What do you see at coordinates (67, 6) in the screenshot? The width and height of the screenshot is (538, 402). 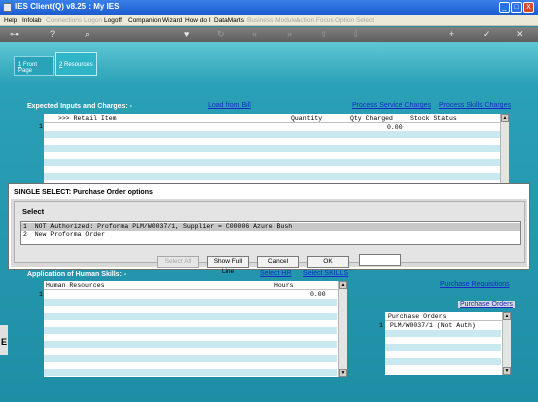 I see `window-title: IES Client(Q) v8.25 : My IES` at bounding box center [67, 6].